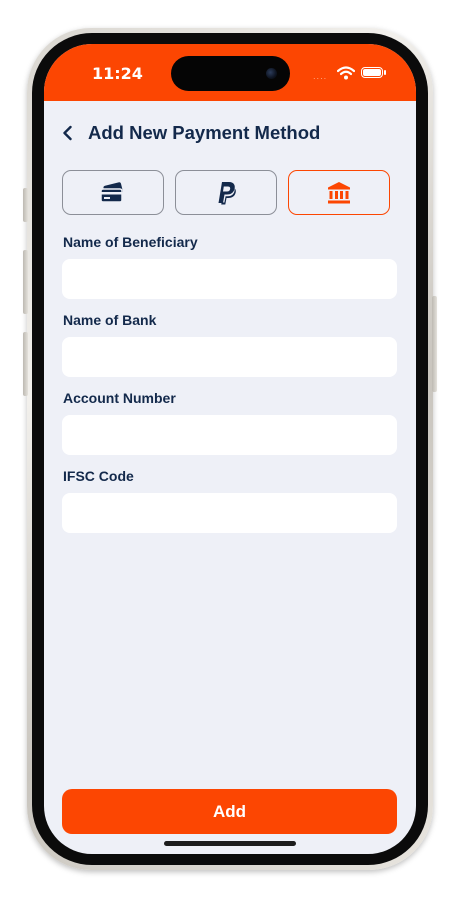 Image resolution: width=460 pixels, height=900 pixels. Describe the element at coordinates (204, 132) in the screenshot. I see `page-title: Add New Payment Method` at that location.